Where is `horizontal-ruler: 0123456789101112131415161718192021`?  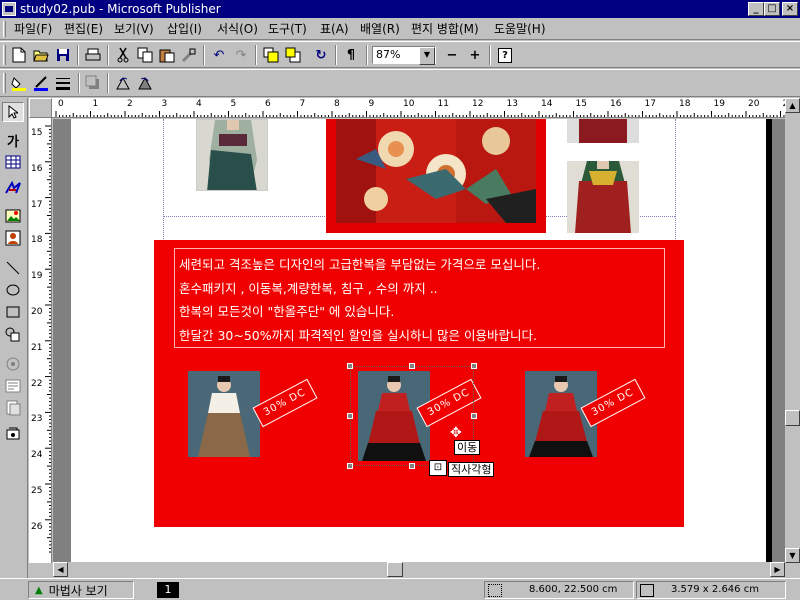
horizontal-ruler: 0123456789101112131415161718192021 is located at coordinates (419, 108).